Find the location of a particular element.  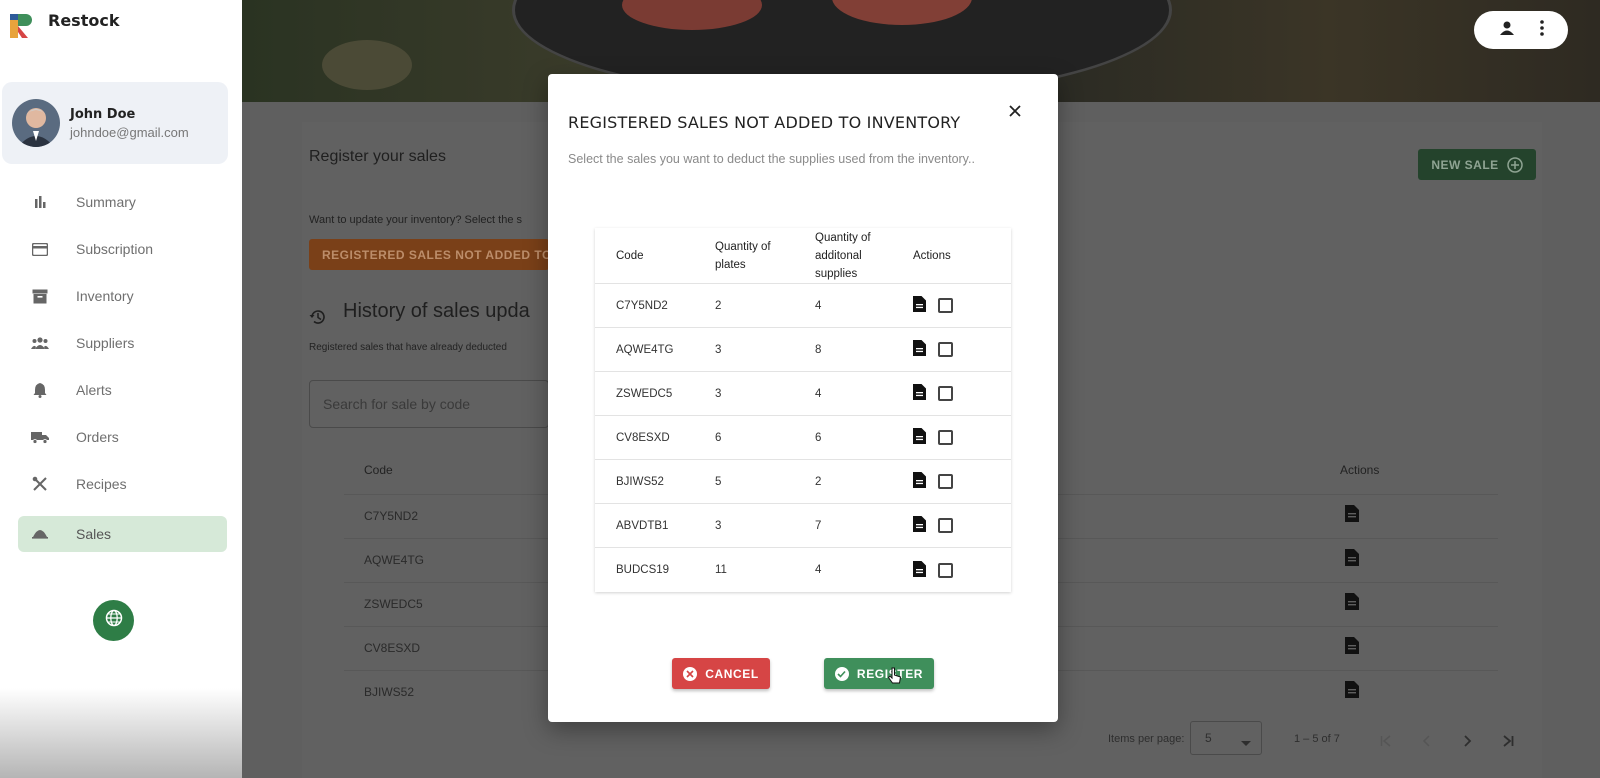

bell-icon is located at coordinates (40, 390).